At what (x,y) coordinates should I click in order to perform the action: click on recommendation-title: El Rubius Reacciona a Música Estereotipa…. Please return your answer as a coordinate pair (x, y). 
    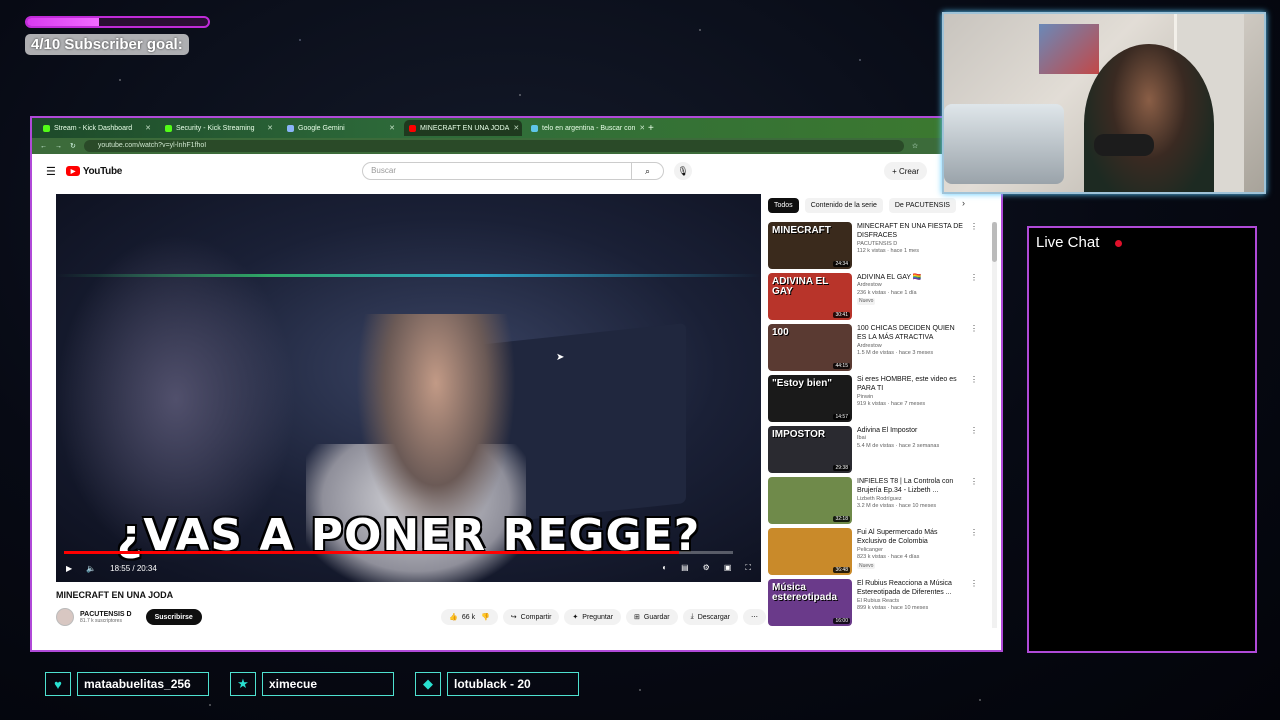
    Looking at the image, I should click on (911, 588).